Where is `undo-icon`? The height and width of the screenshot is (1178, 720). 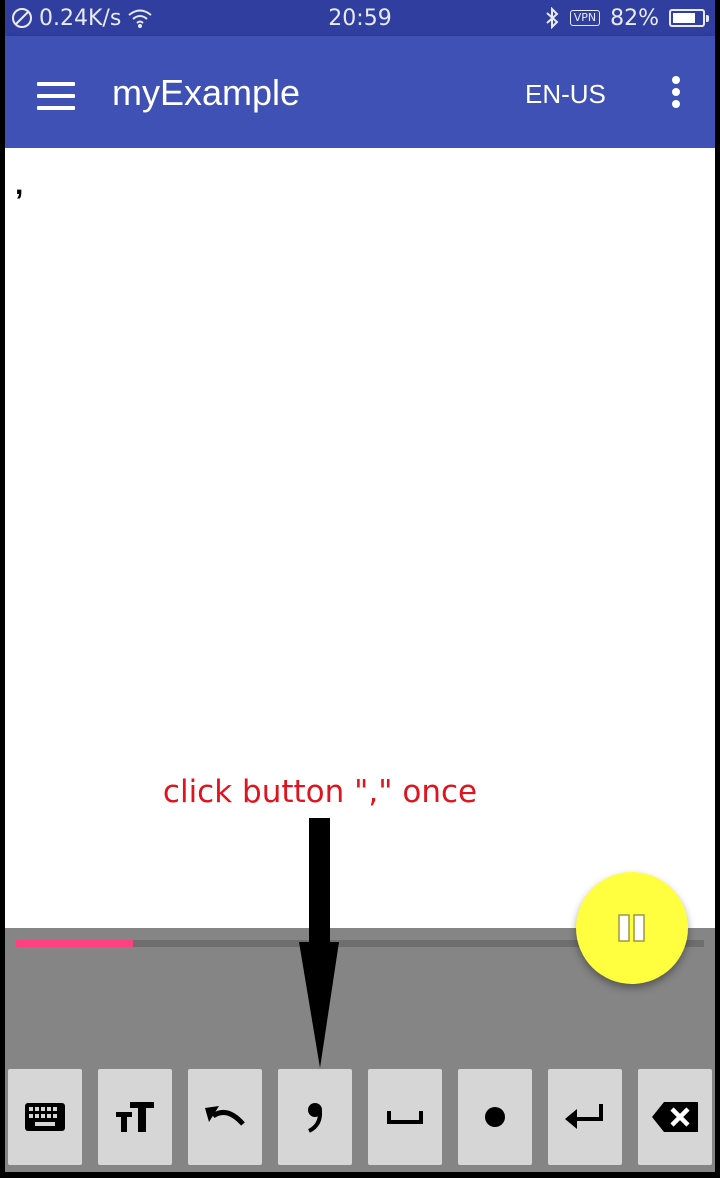
undo-icon is located at coordinates (225, 1116).